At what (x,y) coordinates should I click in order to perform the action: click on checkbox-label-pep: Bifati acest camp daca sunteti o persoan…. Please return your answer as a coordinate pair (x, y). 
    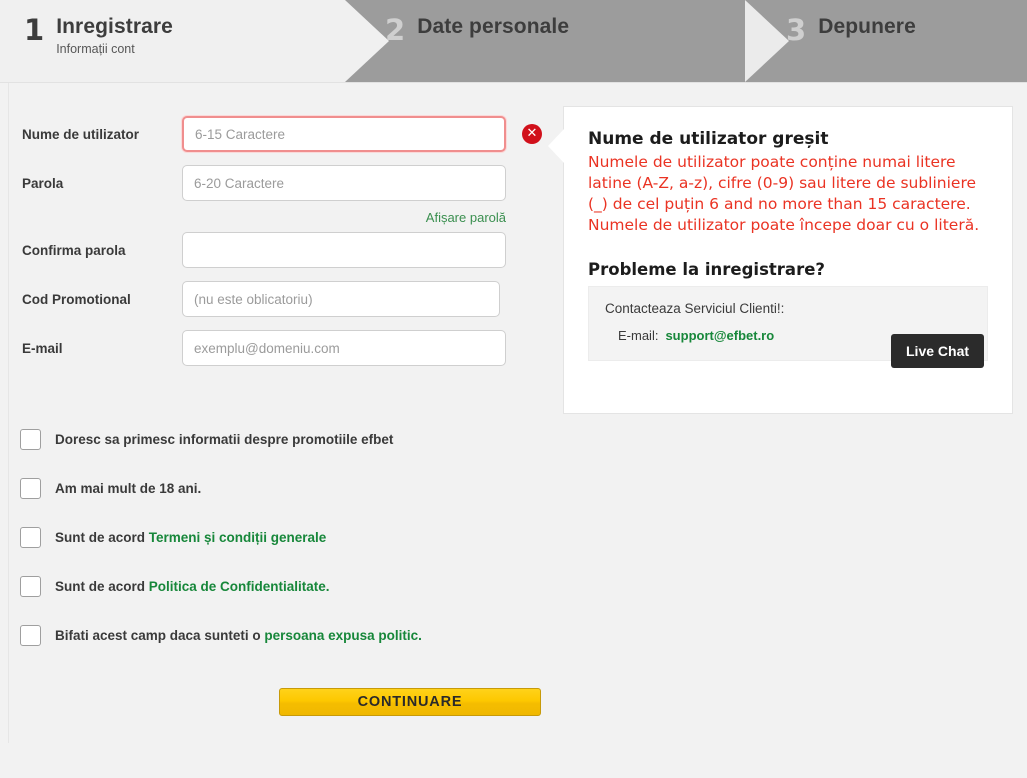
    Looking at the image, I should click on (238, 635).